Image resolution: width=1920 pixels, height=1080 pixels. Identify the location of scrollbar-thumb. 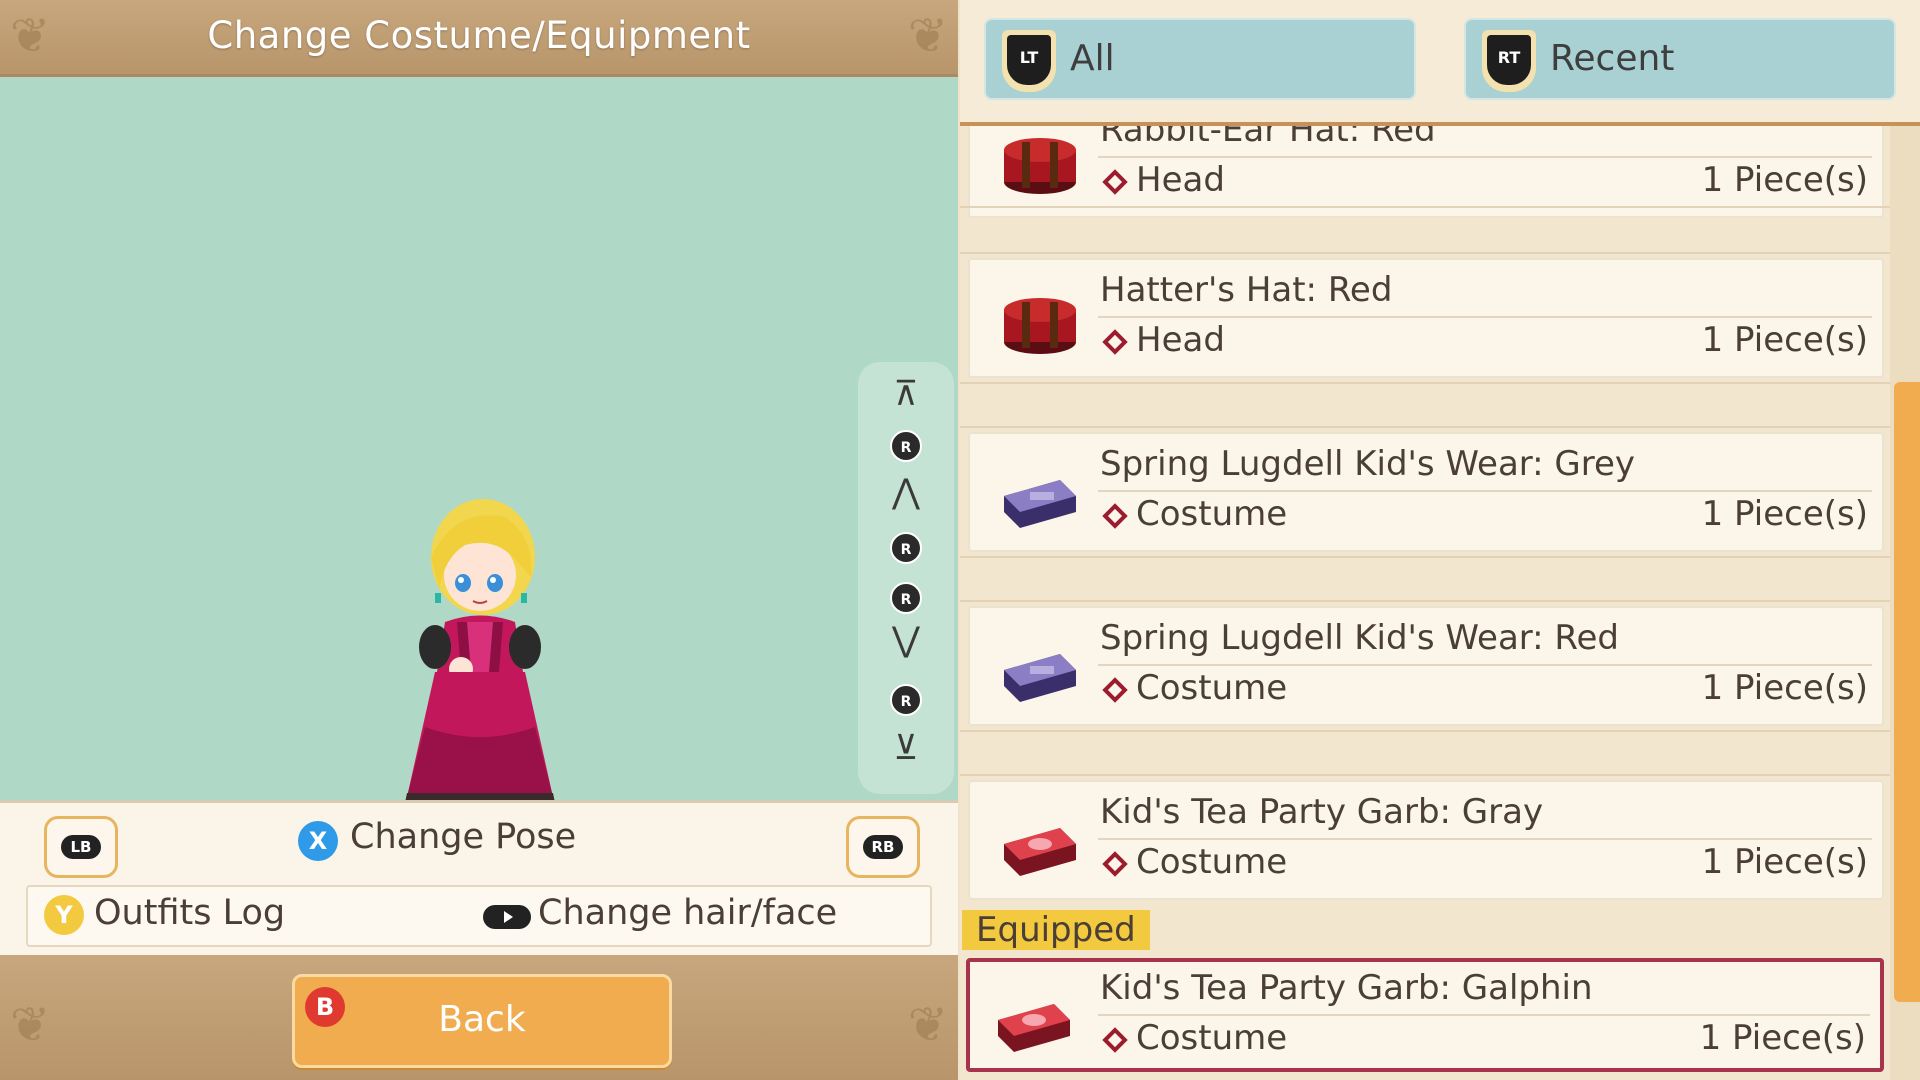
(1907, 692).